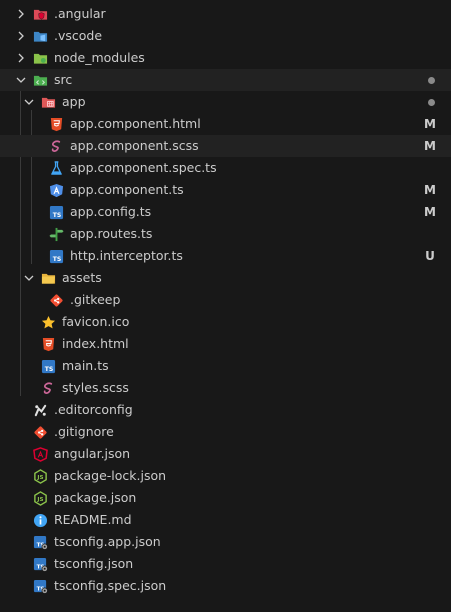  What do you see at coordinates (134, 145) in the screenshot?
I see `tree-item-label: app.component.scss` at bounding box center [134, 145].